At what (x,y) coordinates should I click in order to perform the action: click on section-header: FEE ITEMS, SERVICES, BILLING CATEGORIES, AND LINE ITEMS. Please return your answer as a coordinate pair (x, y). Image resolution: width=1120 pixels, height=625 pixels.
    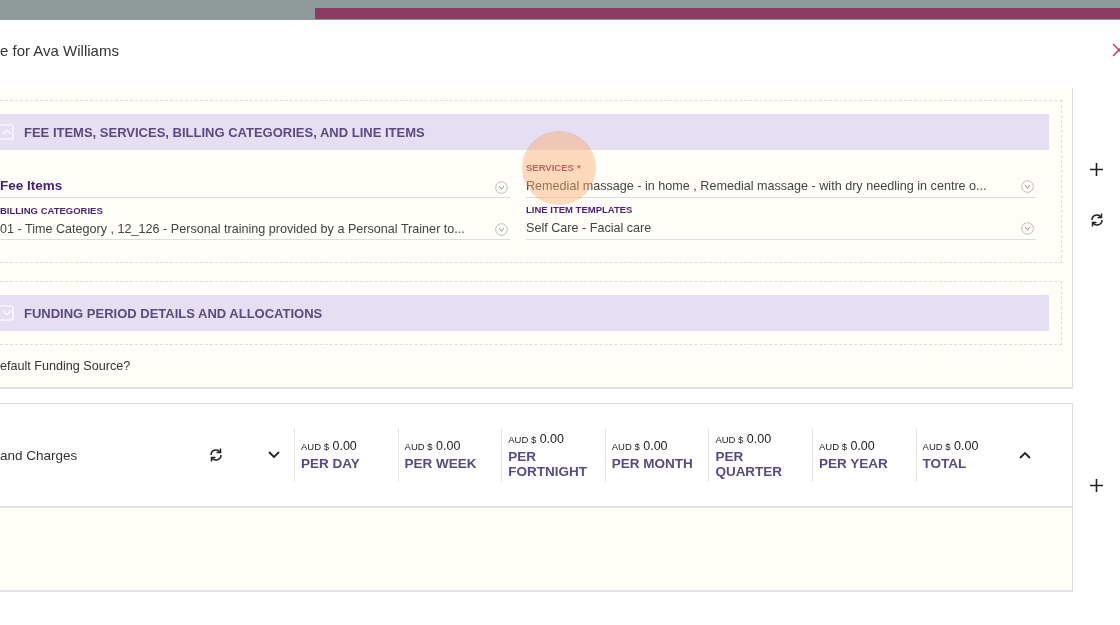
    Looking at the image, I should click on (524, 132).